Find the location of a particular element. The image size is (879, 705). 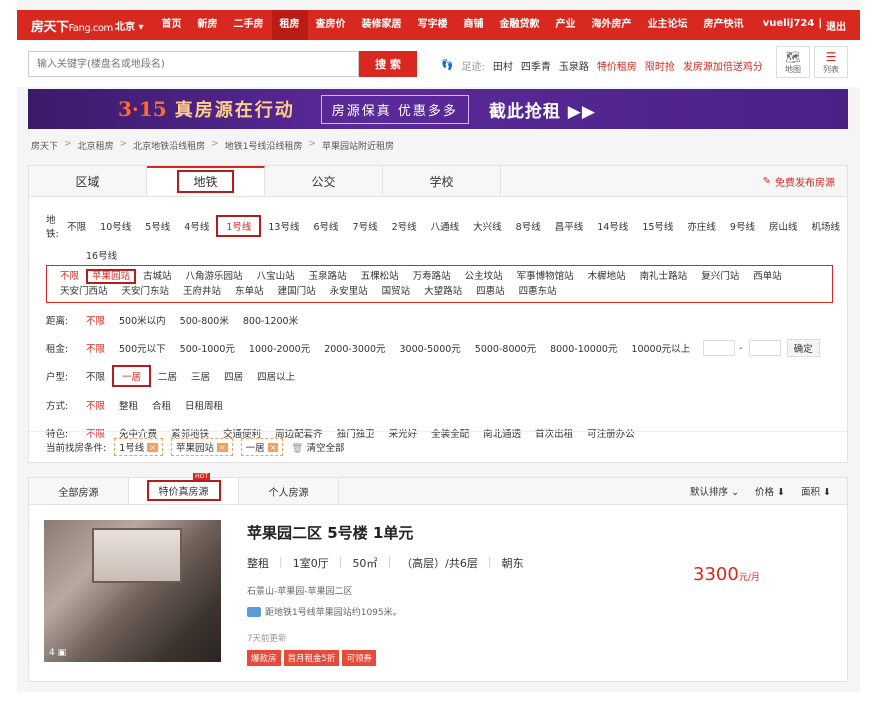

station-option: 不限 is located at coordinates (69, 276).